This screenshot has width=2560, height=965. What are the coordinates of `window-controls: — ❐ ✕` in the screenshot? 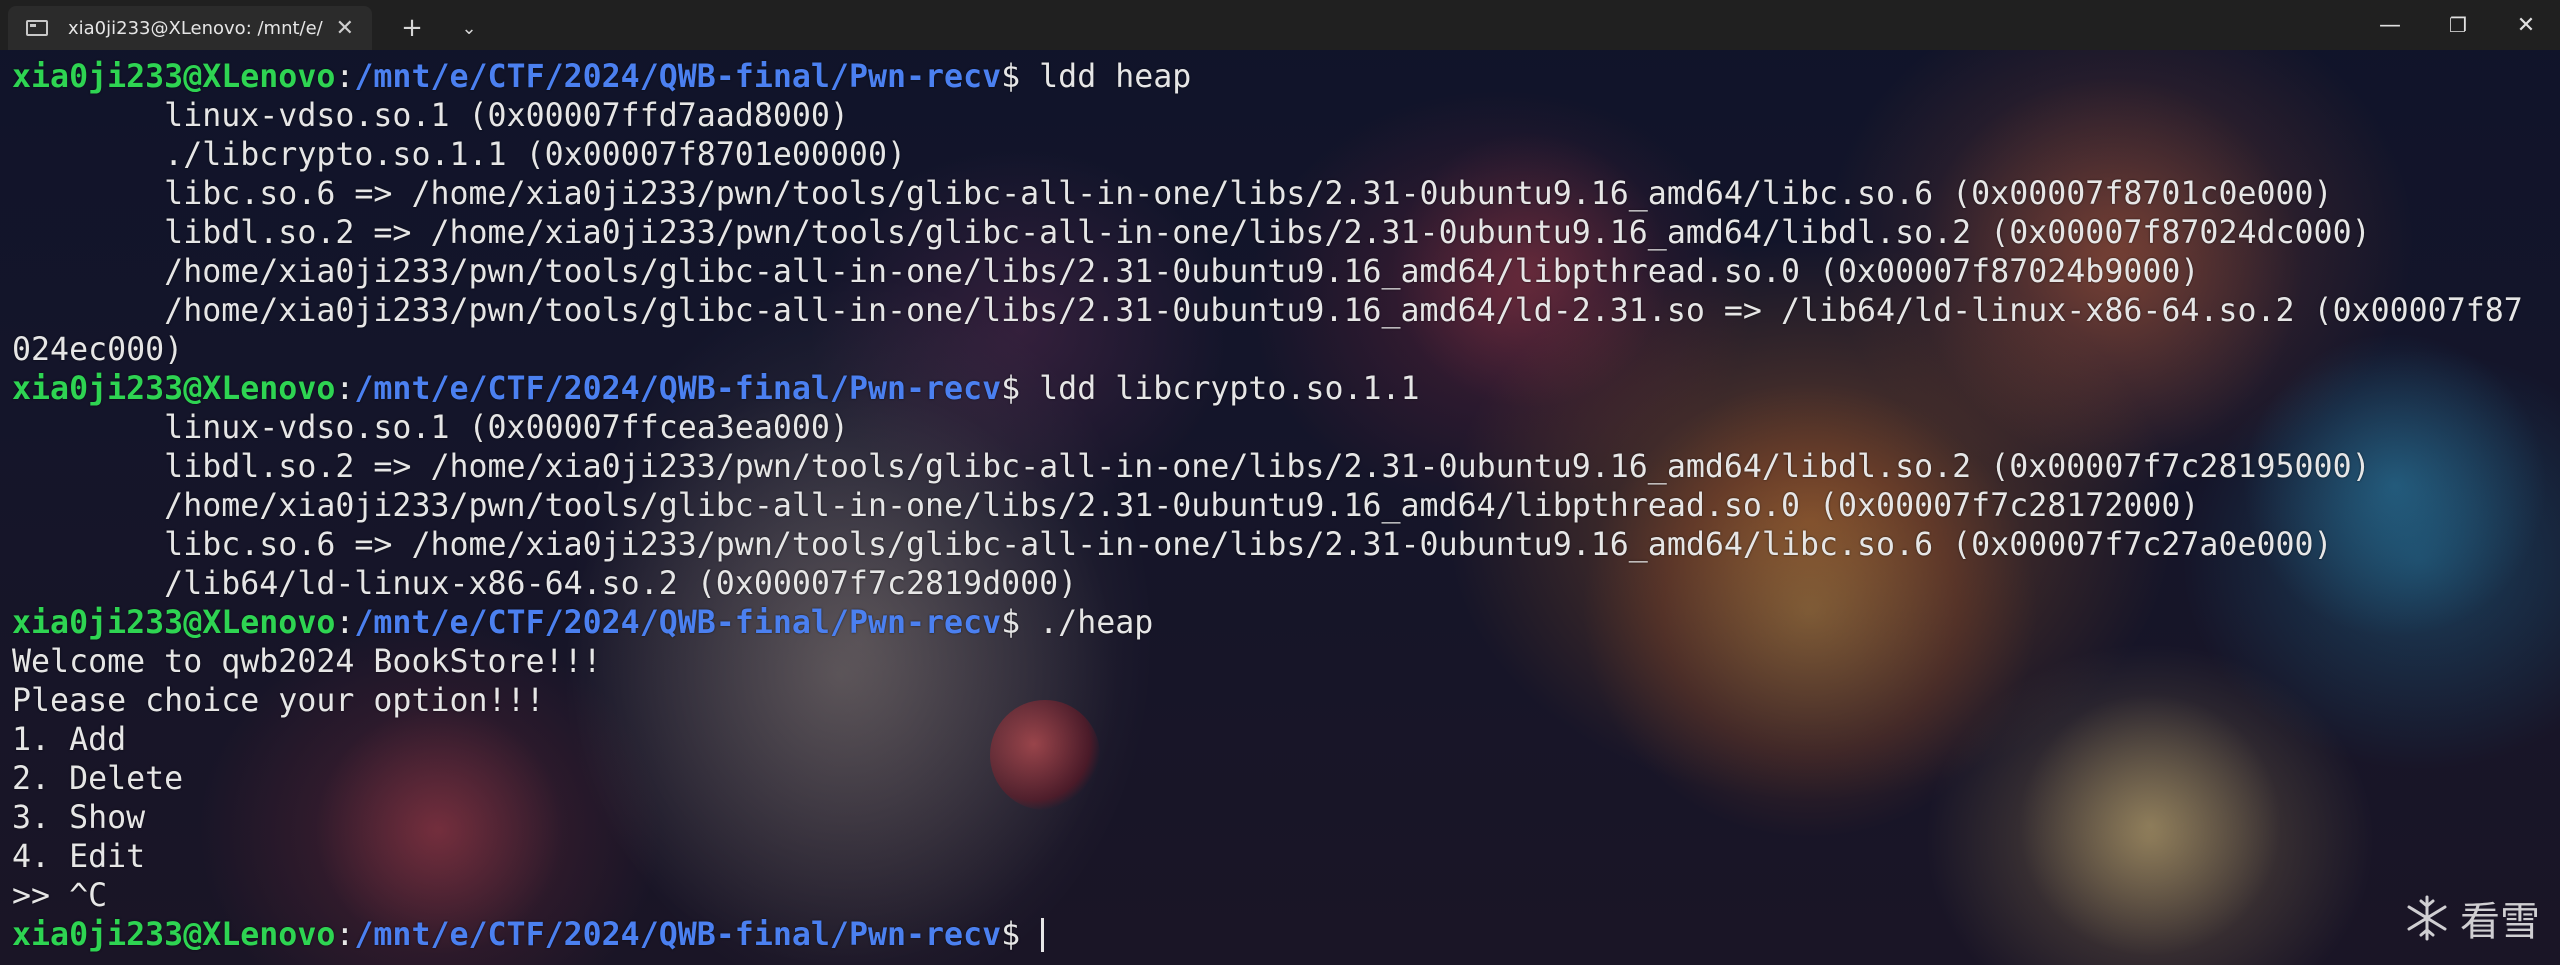 It's located at (2458, 25).